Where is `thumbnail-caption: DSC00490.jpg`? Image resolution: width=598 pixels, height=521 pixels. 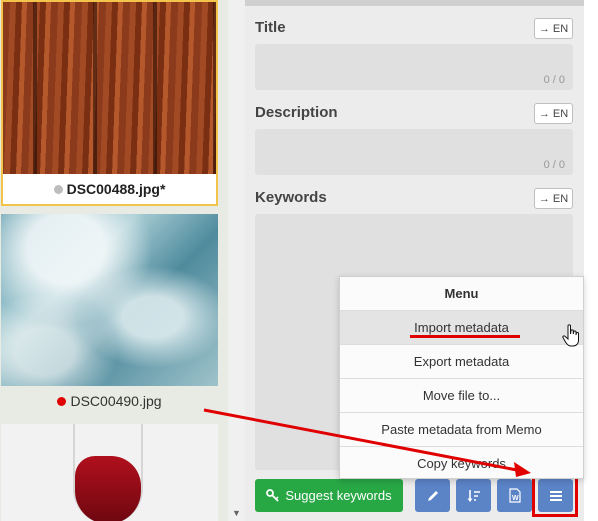 thumbnail-caption: DSC00490.jpg is located at coordinates (109, 401).